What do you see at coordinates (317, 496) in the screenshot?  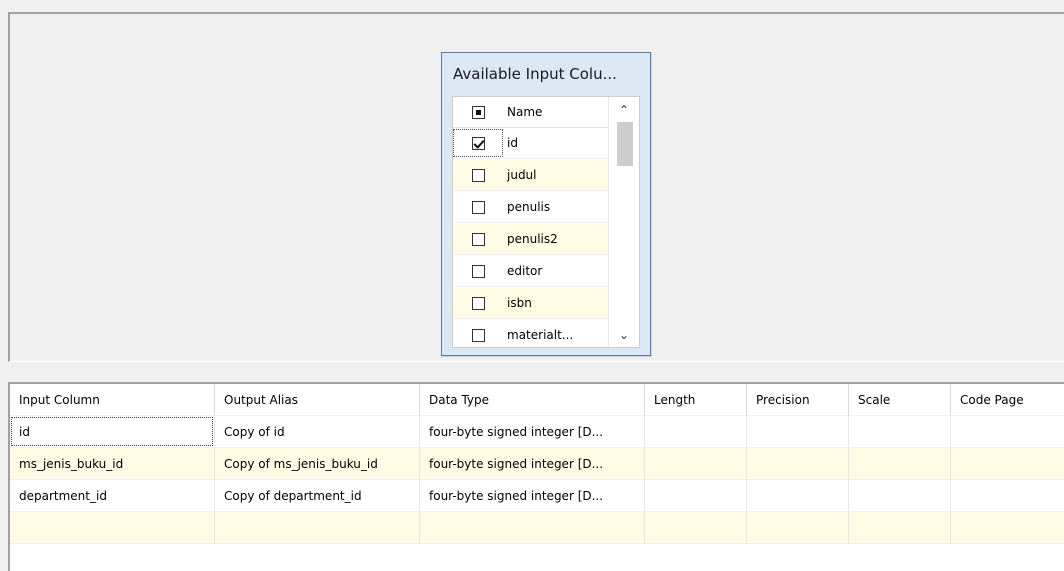 I see `output-alias-cell: Copy of department_id` at bounding box center [317, 496].